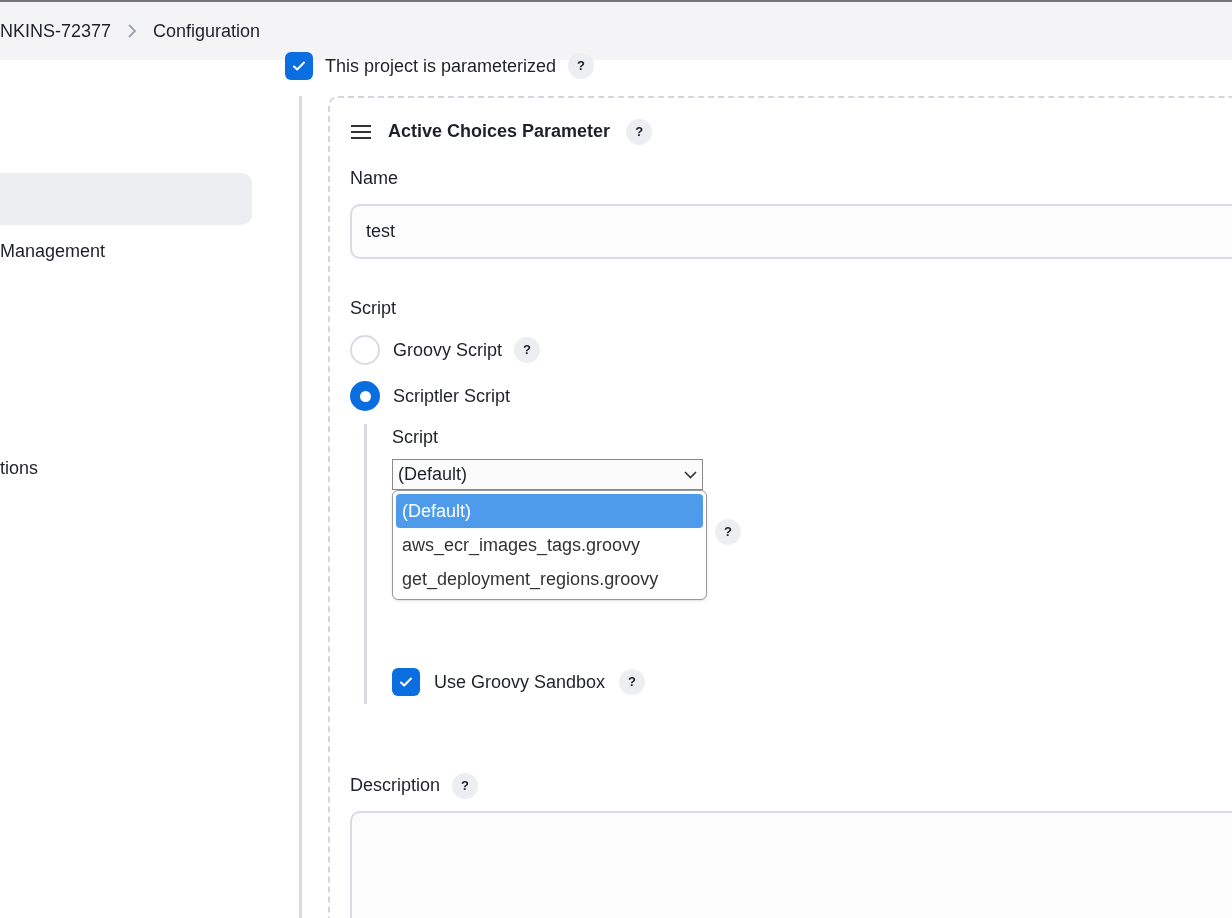 The height and width of the screenshot is (918, 1232). I want to click on chevron-icon, so click(132, 31).